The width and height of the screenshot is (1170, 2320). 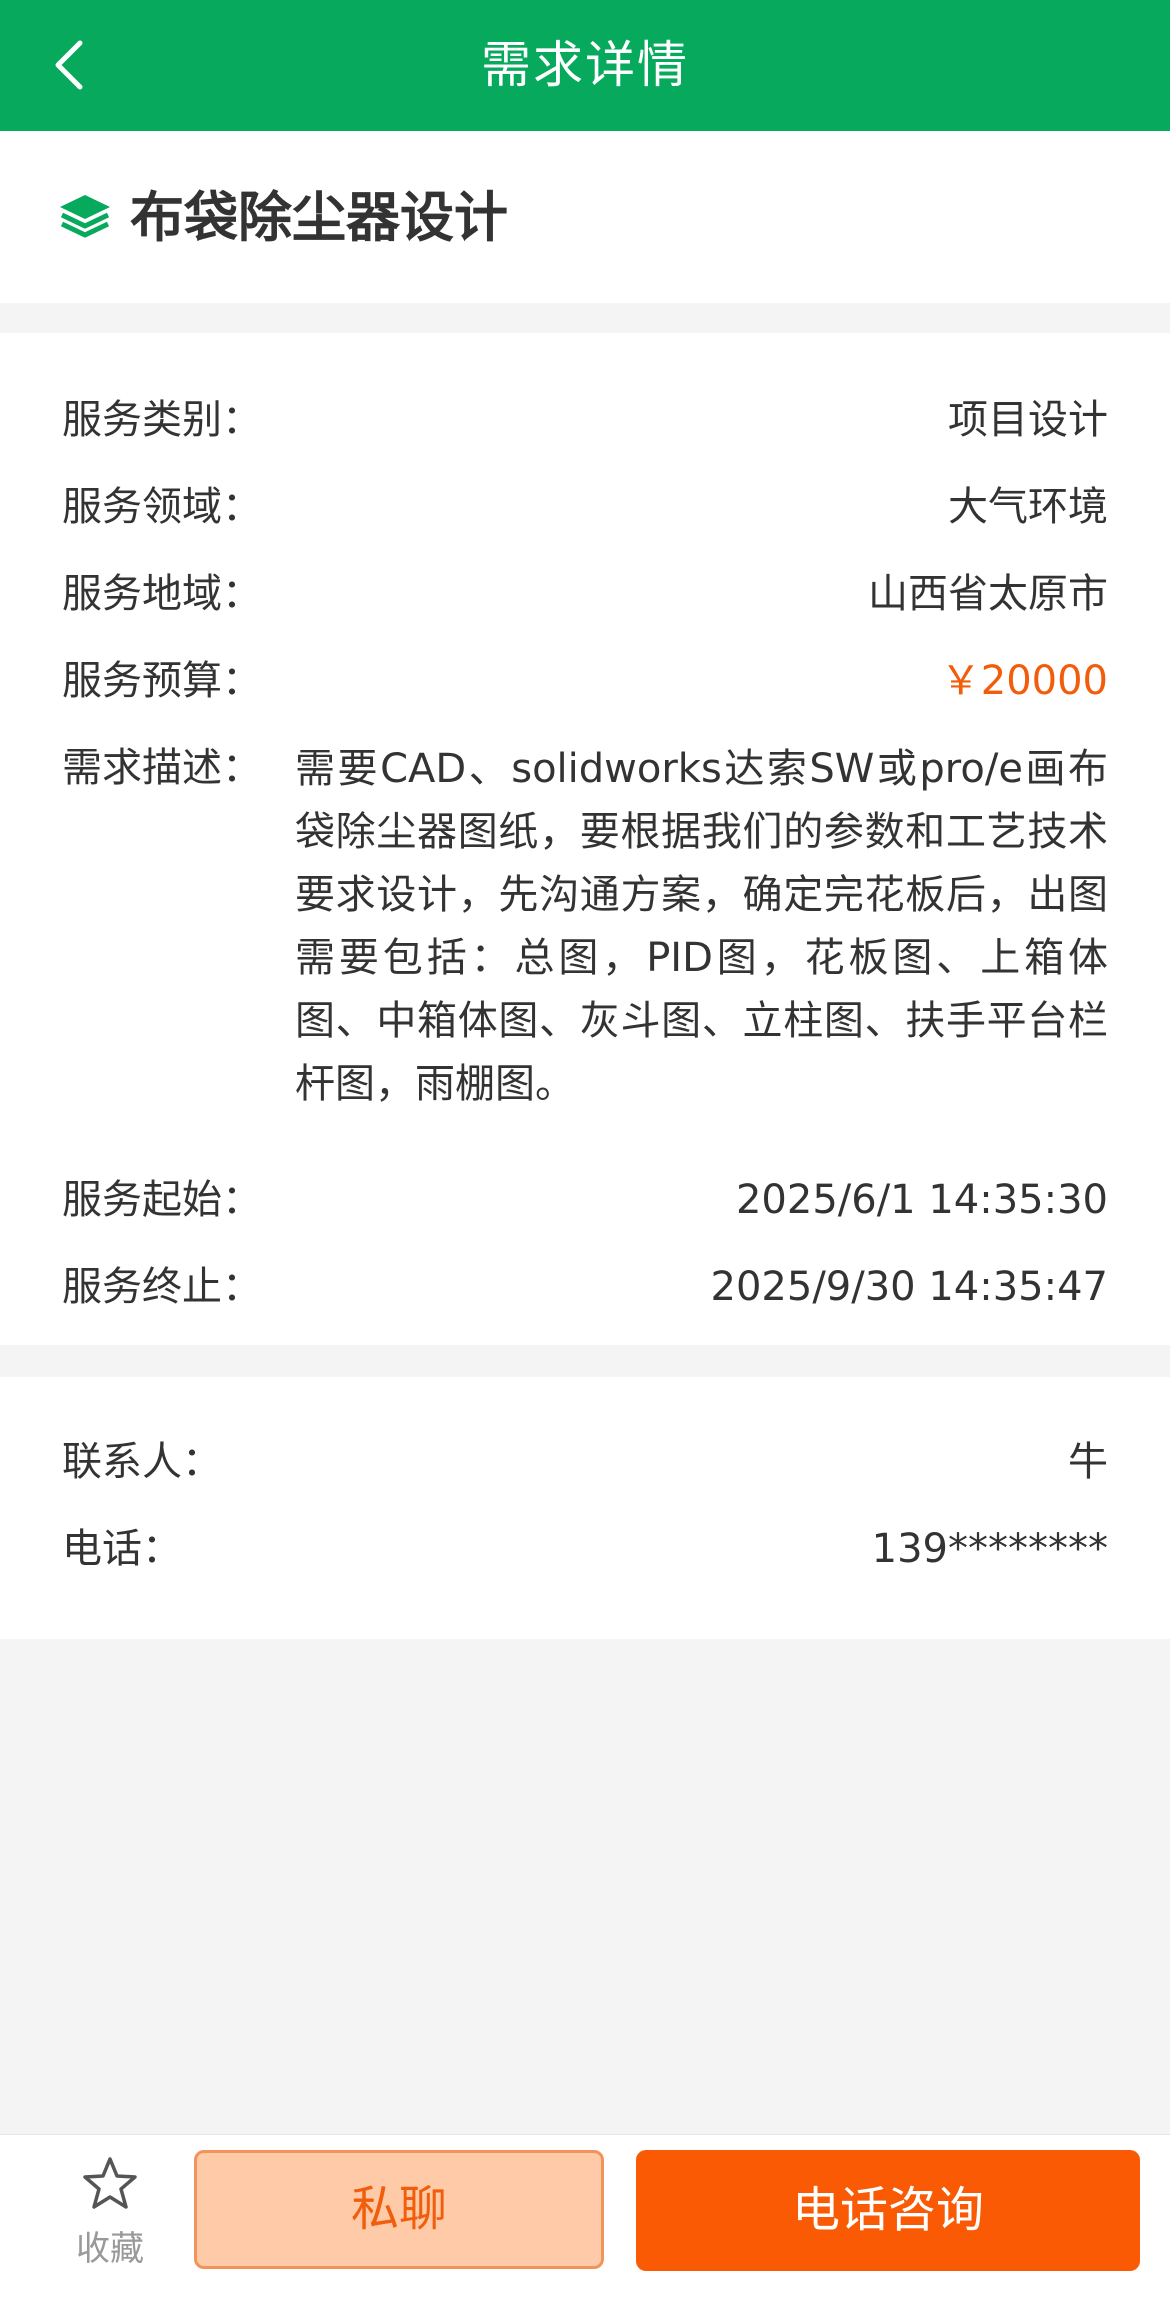 What do you see at coordinates (585, 681) in the screenshot?
I see `detail-row-budget: 服务预算： ￥20000` at bounding box center [585, 681].